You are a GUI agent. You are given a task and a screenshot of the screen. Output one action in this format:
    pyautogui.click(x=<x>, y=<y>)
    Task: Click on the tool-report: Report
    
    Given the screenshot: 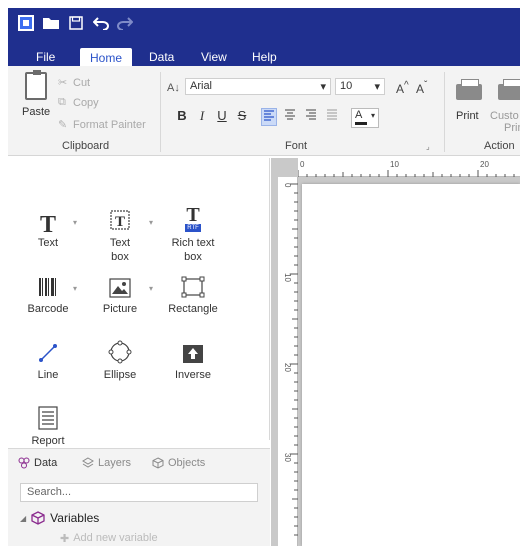 What is the action you would take?
    pyautogui.click(x=48, y=426)
    